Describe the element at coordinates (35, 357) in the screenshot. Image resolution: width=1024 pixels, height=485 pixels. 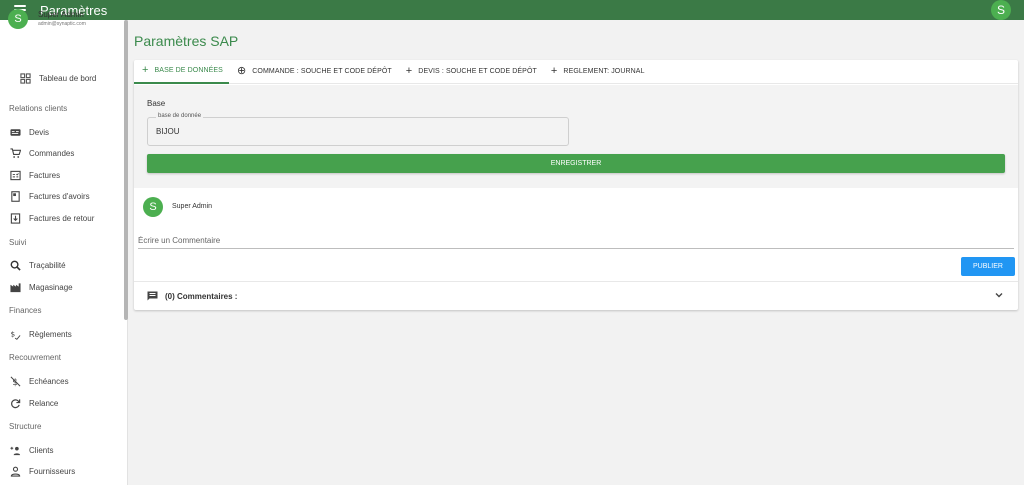
I see `section-title-recouvrement: Recouvrement` at that location.